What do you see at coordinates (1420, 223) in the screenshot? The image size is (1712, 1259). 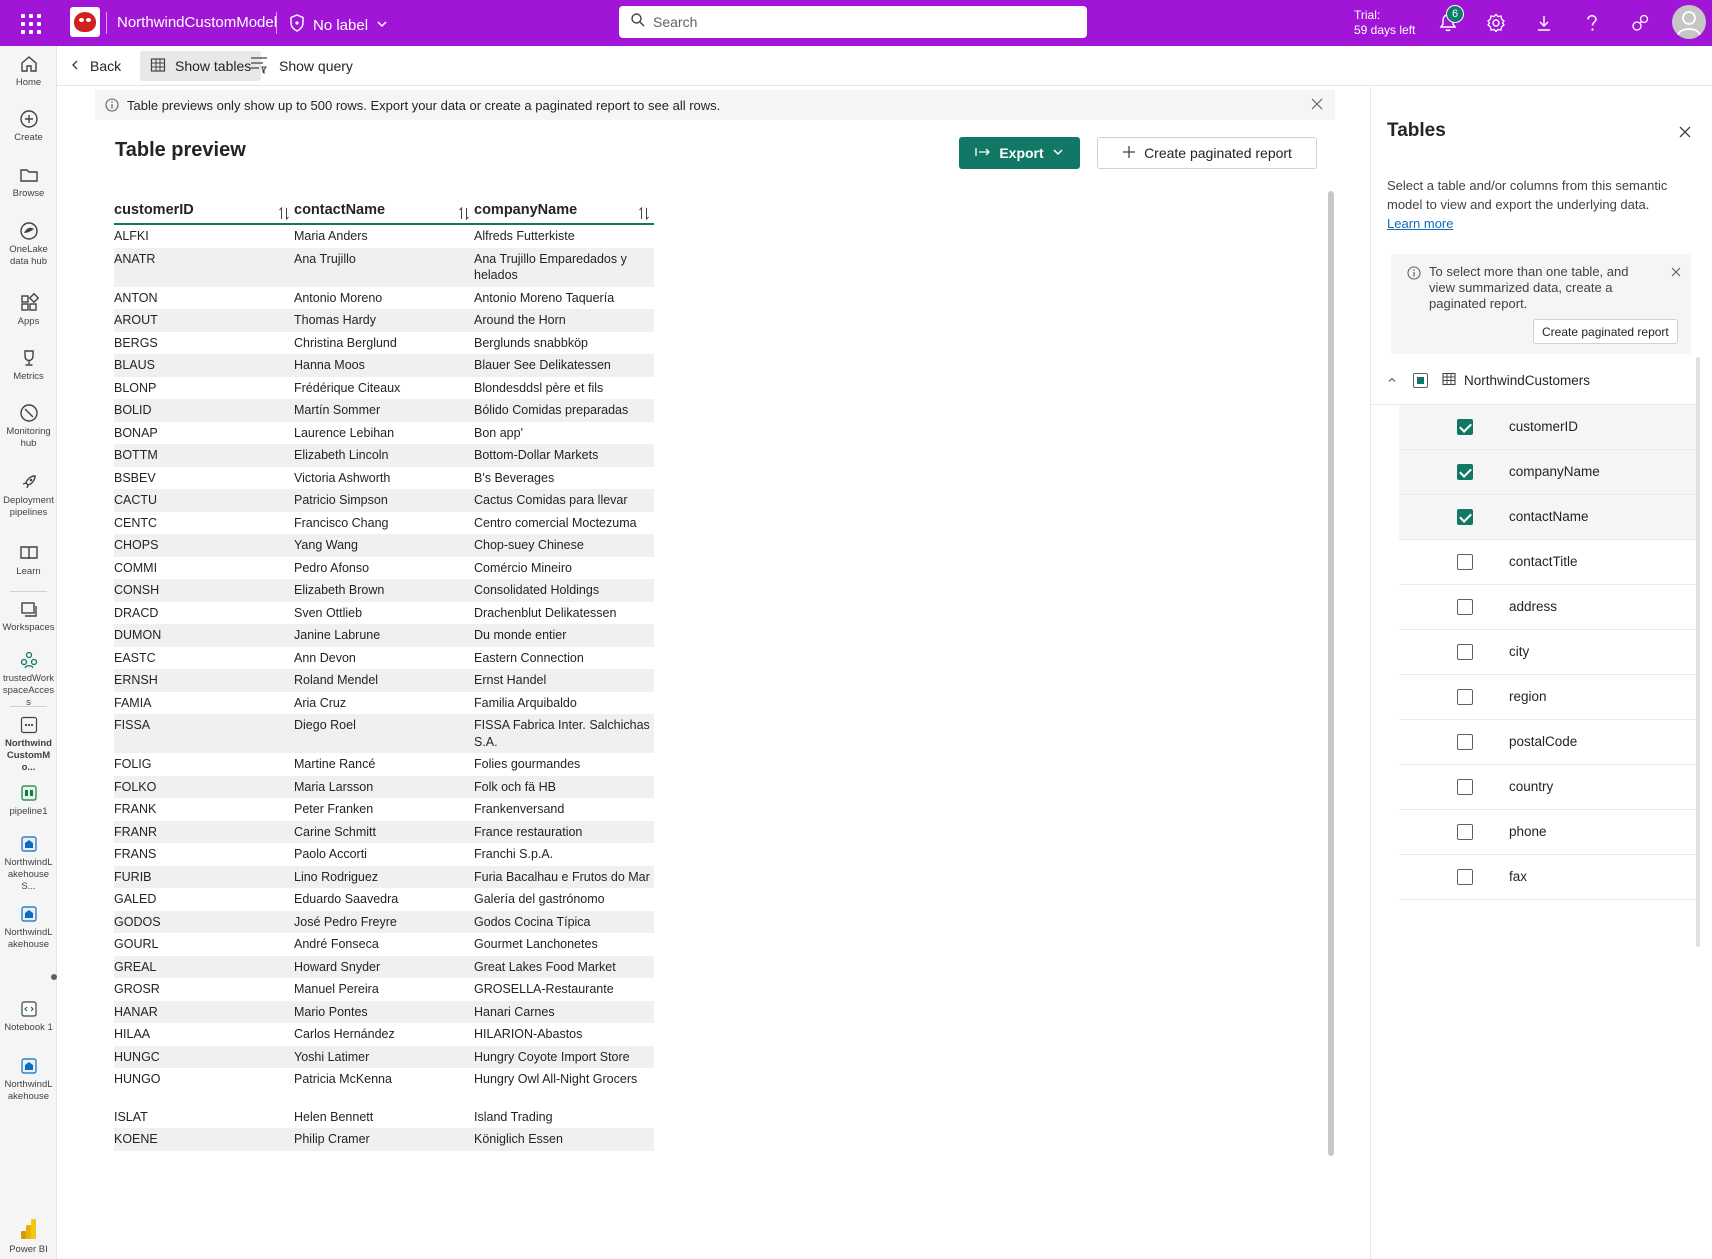 I see `learn-more-link: Learn more` at bounding box center [1420, 223].